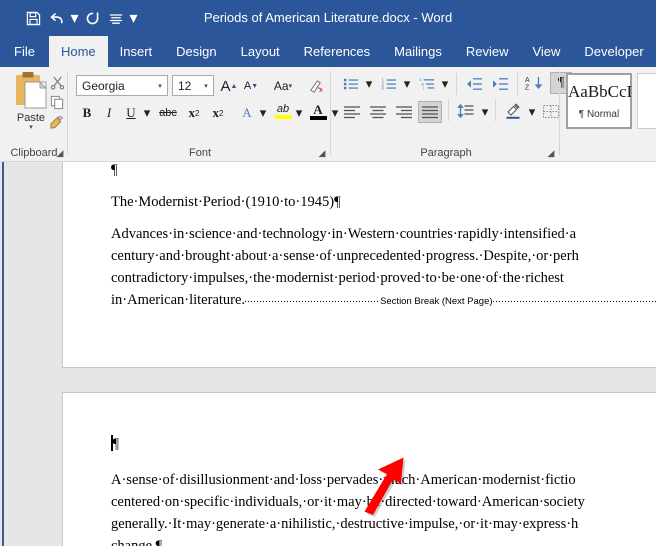 Image resolution: width=656 pixels, height=546 pixels. I want to click on justify-icon, so click(430, 112).